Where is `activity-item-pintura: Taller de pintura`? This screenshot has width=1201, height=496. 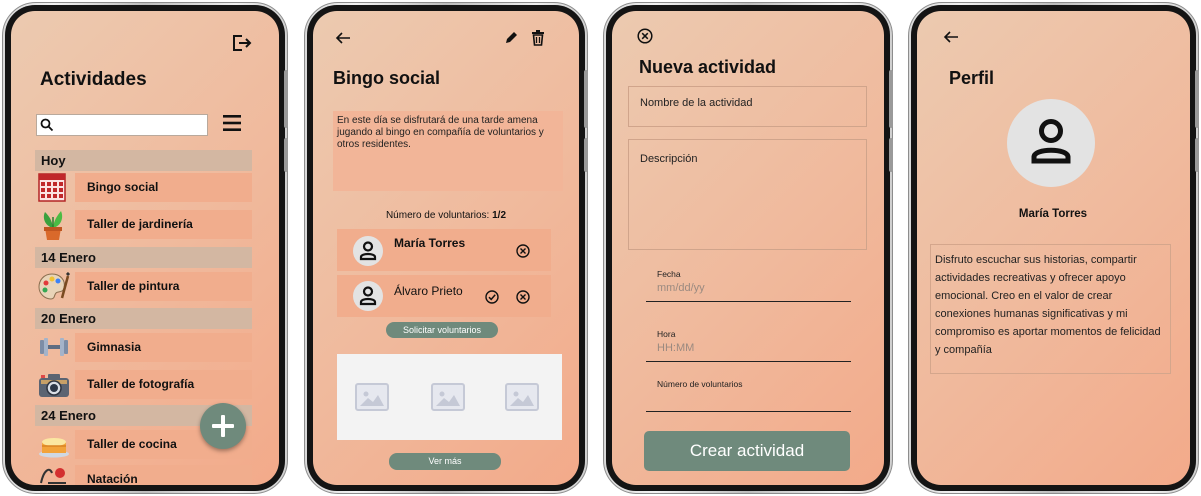 activity-item-pintura: Taller de pintura is located at coordinates (143, 286).